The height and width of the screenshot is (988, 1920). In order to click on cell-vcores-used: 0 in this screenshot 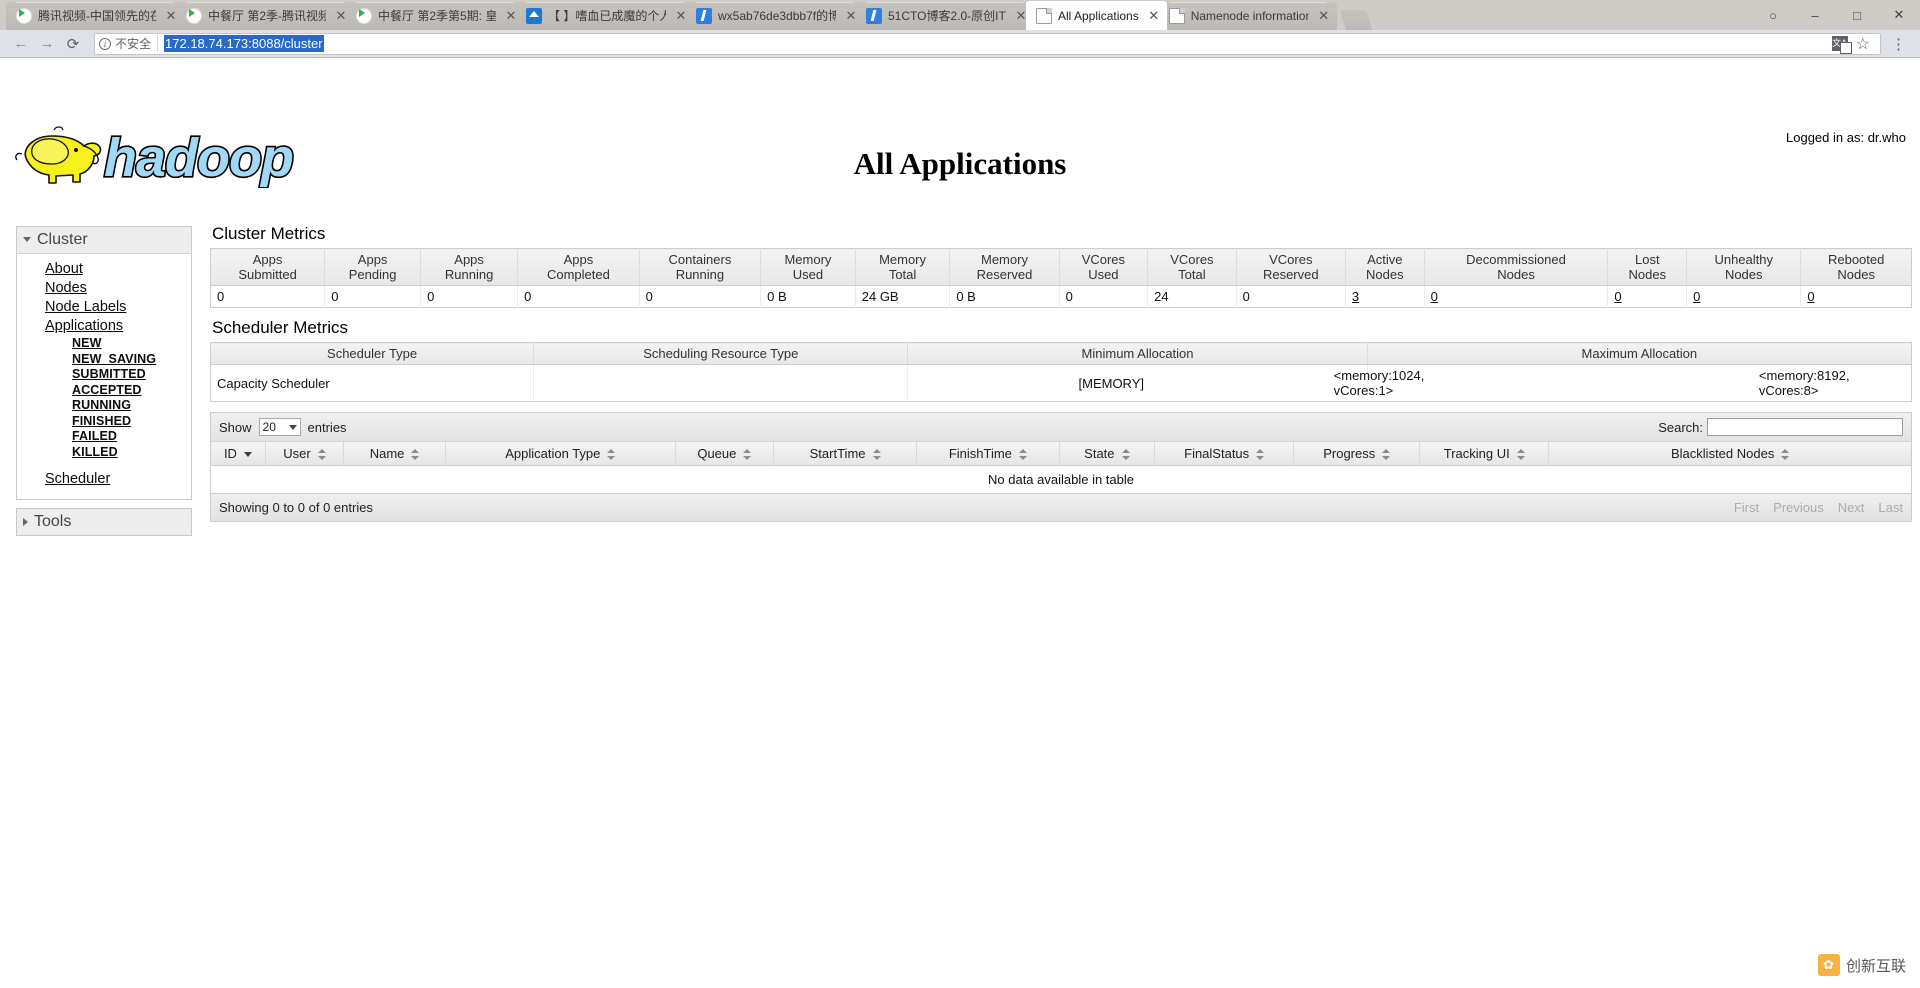, I will do `click(1104, 296)`.